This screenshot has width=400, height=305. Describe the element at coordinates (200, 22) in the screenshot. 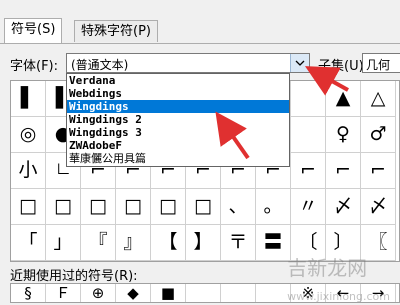

I see `tab-bar: 符号(S) 特殊字符(P)` at that location.